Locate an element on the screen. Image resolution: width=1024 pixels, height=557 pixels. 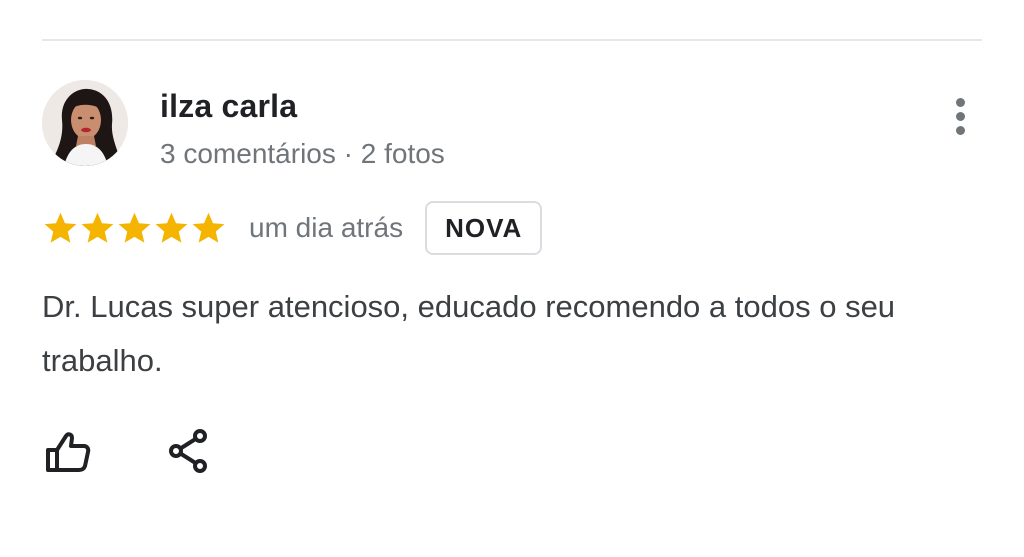
author-name: ilza carla is located at coordinates (228, 106).